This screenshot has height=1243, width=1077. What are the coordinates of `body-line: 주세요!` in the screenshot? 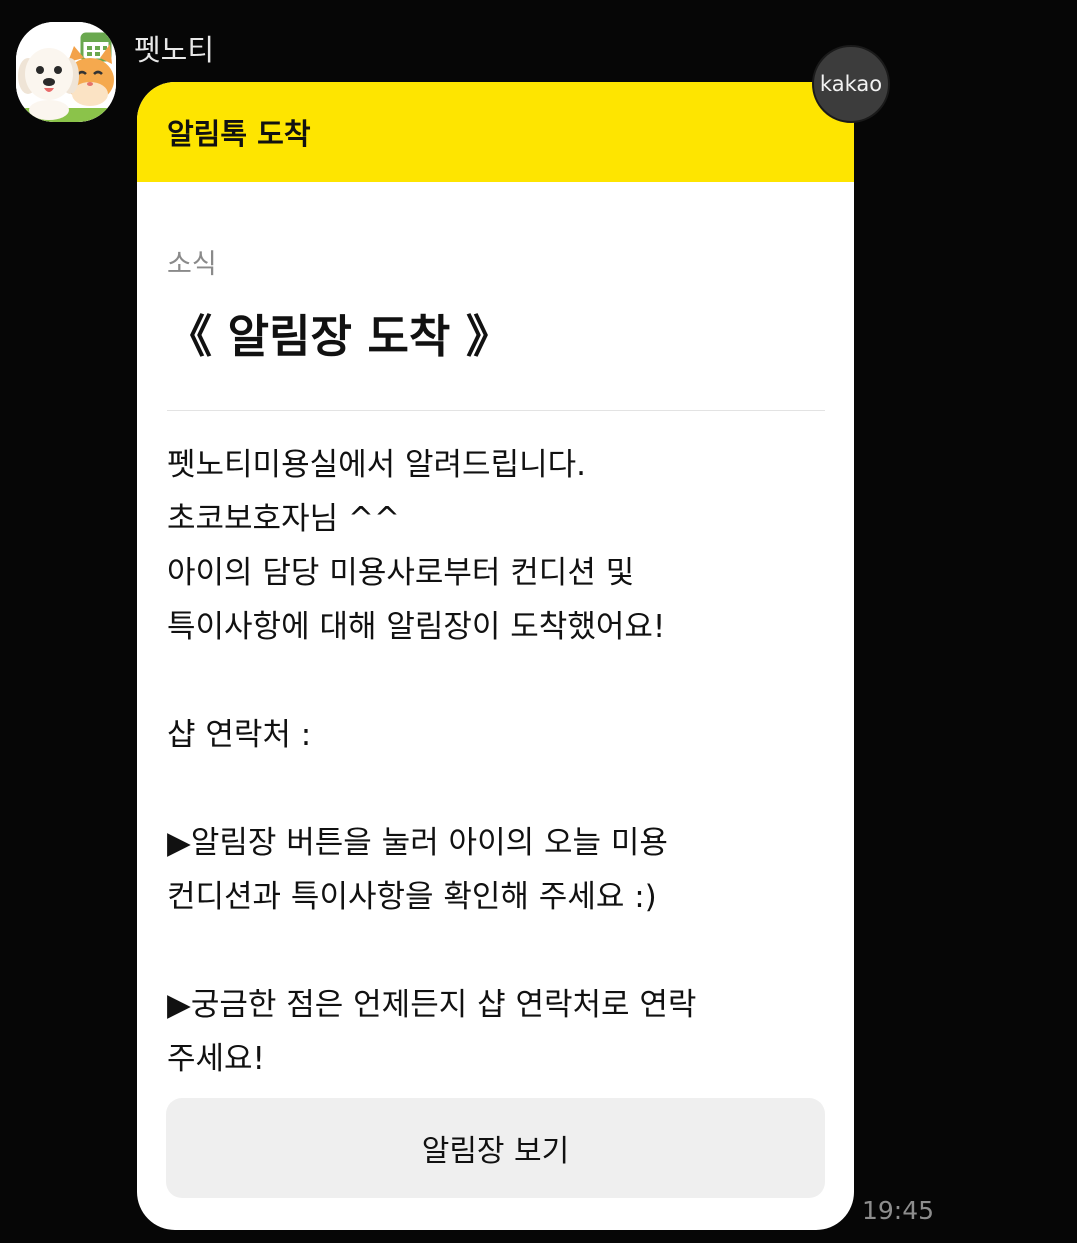 It's located at (216, 1059).